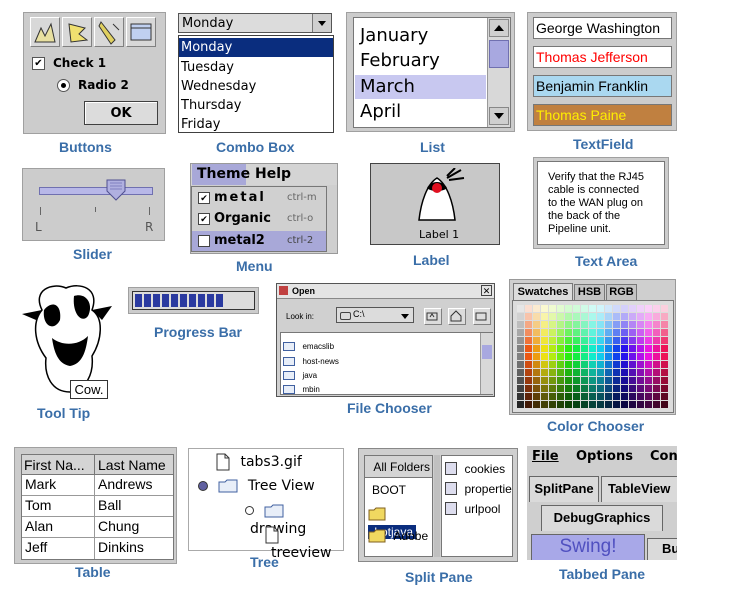  I want to click on text-field-jefferson: Thomas Jefferson, so click(602, 57).